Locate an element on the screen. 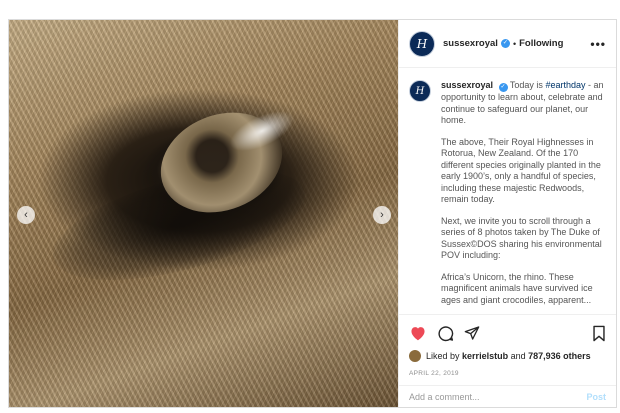 The width and height of the screenshot is (620, 413). likes-summary: Liked by kerrielstub and 787,936 others is located at coordinates (507, 356).